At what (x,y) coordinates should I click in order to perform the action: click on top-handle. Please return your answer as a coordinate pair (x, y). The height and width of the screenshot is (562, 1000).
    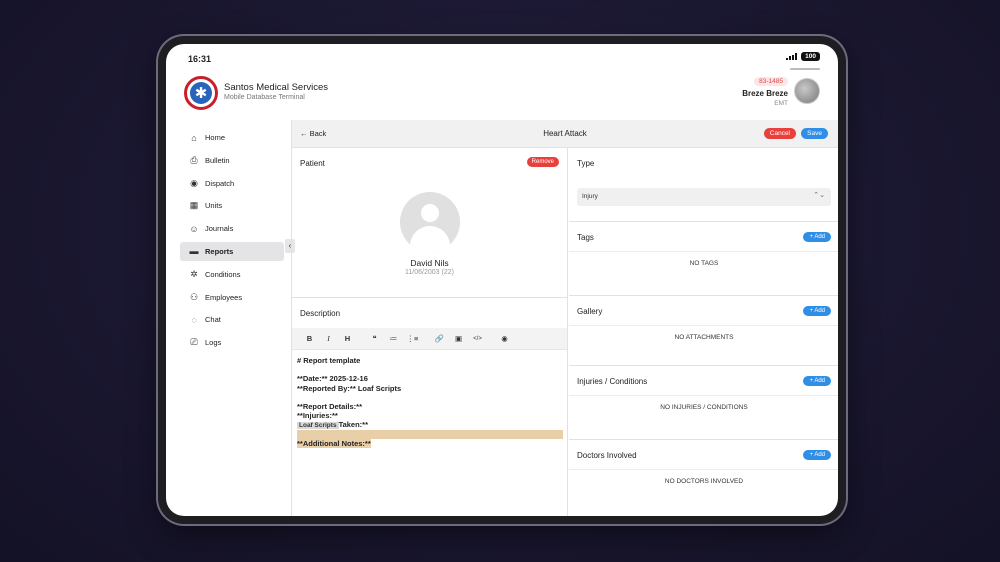
    Looking at the image, I should click on (805, 69).